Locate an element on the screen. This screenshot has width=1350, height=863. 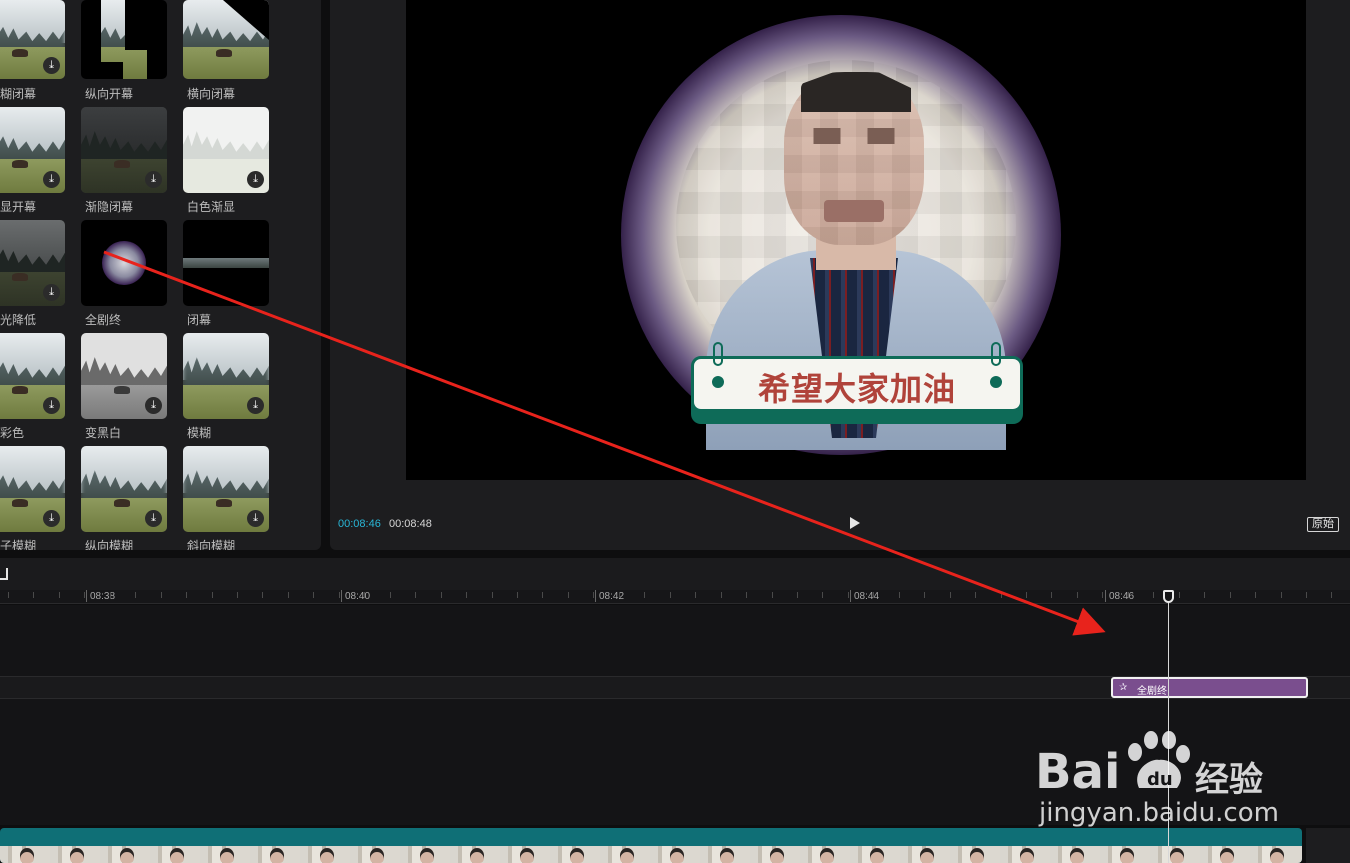
effect-label: 斜向模糊 is located at coordinates (211, 544).